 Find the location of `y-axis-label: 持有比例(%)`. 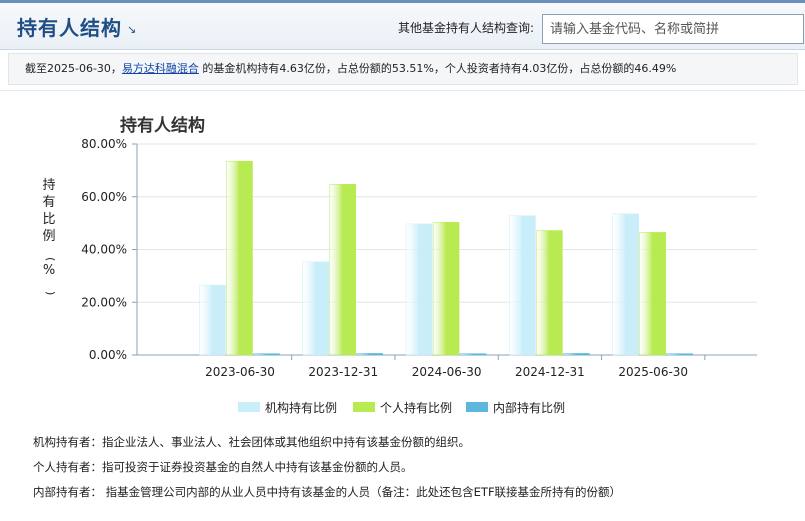

y-axis-label: 持有比例(%) is located at coordinates (49, 236).